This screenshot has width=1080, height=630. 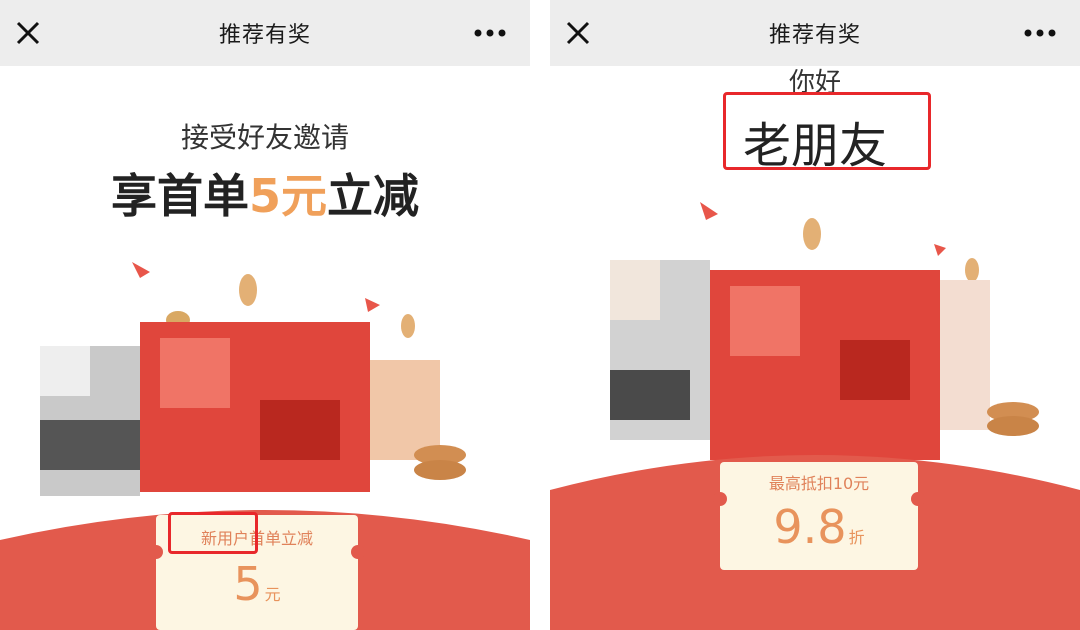 I want to click on ticket-value: 9.8 折, so click(x=819, y=527).